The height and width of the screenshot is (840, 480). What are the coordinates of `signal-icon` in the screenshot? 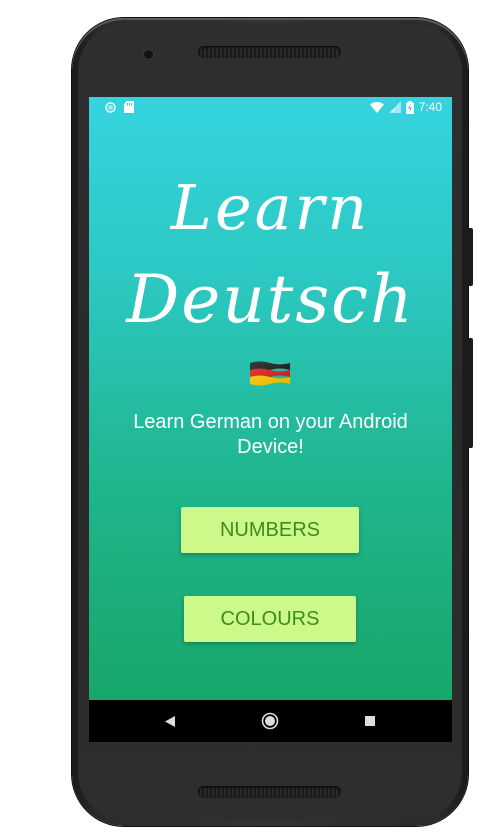 It's located at (394, 107).